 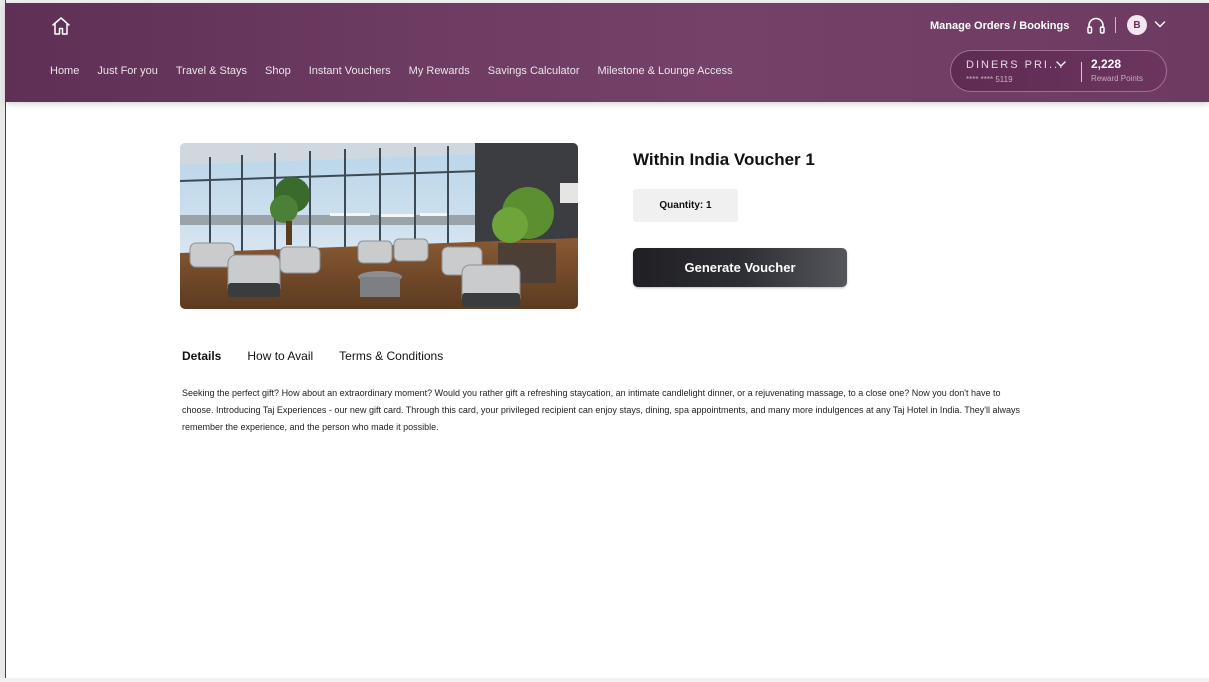 What do you see at coordinates (724, 159) in the screenshot?
I see `product-title: Within India Voucher 1` at bounding box center [724, 159].